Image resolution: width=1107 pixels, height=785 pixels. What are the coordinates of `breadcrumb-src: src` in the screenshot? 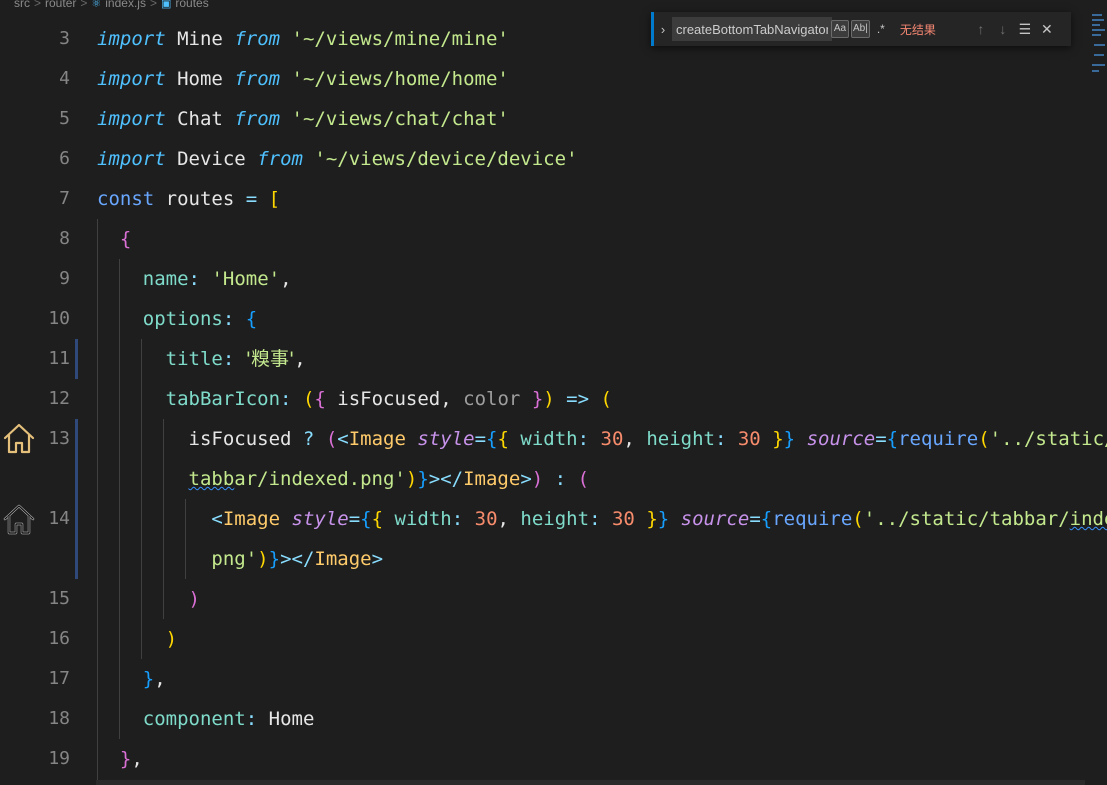 It's located at (22, 5).